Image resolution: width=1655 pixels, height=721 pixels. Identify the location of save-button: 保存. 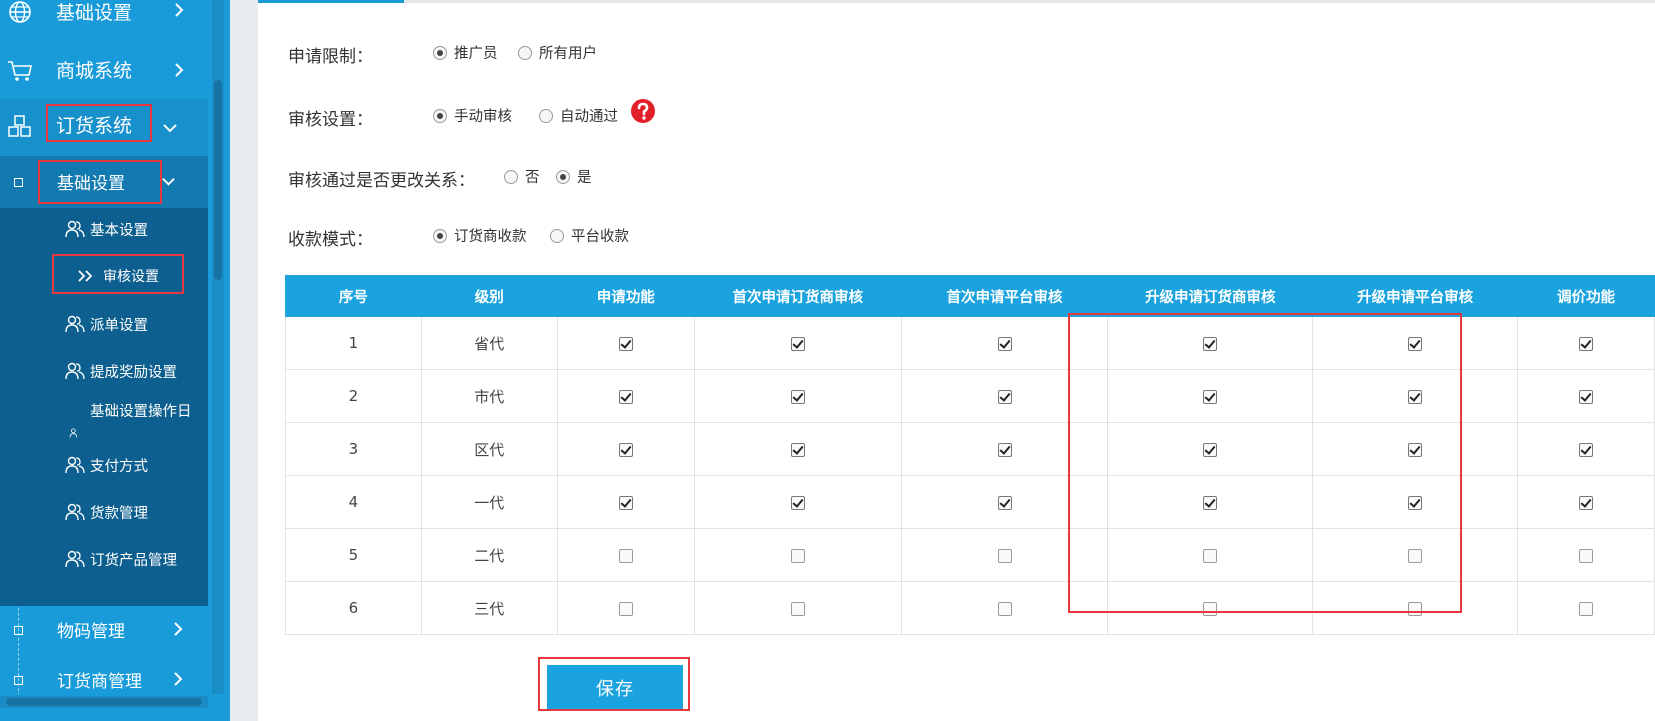
(615, 688).